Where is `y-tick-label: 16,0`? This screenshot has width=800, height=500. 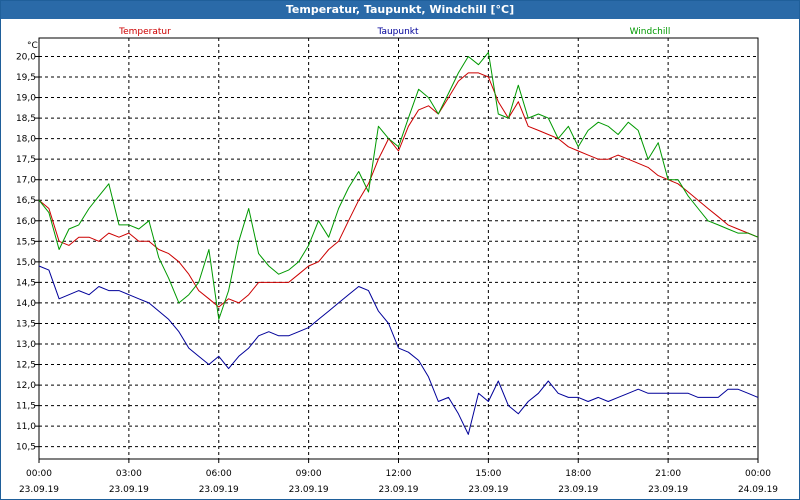 y-tick-label: 16,0 is located at coordinates (26, 222).